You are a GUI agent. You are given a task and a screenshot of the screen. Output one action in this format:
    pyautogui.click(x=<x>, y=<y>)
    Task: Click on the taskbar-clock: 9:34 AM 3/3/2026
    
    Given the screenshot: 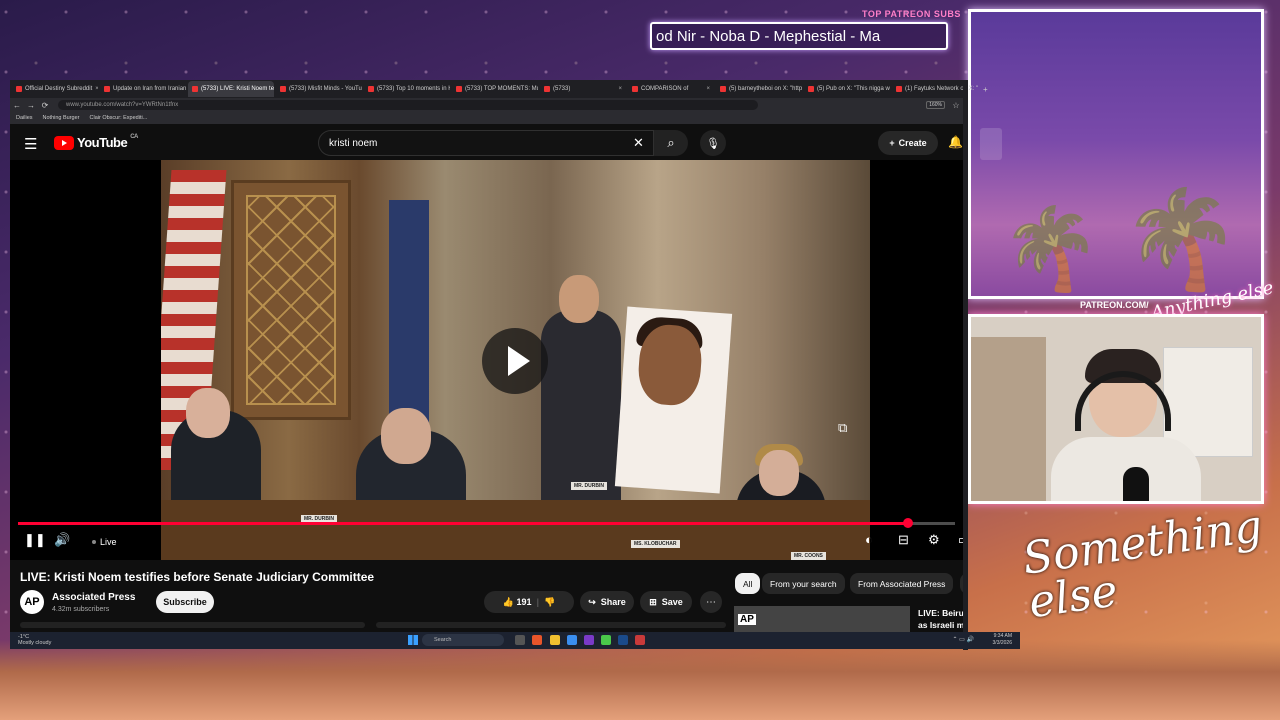 What is the action you would take?
    pyautogui.click(x=1002, y=640)
    